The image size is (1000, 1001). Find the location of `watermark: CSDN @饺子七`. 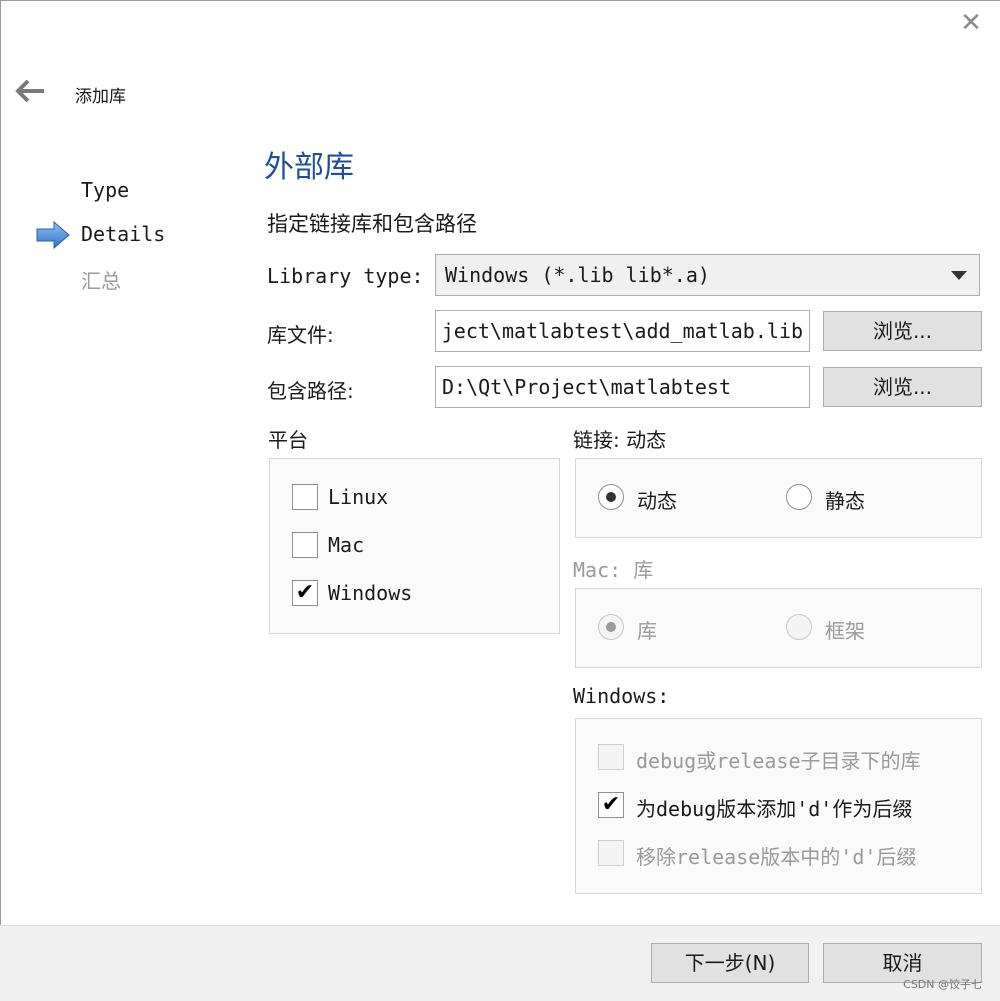

watermark: CSDN @饺子七 is located at coordinates (942, 984).